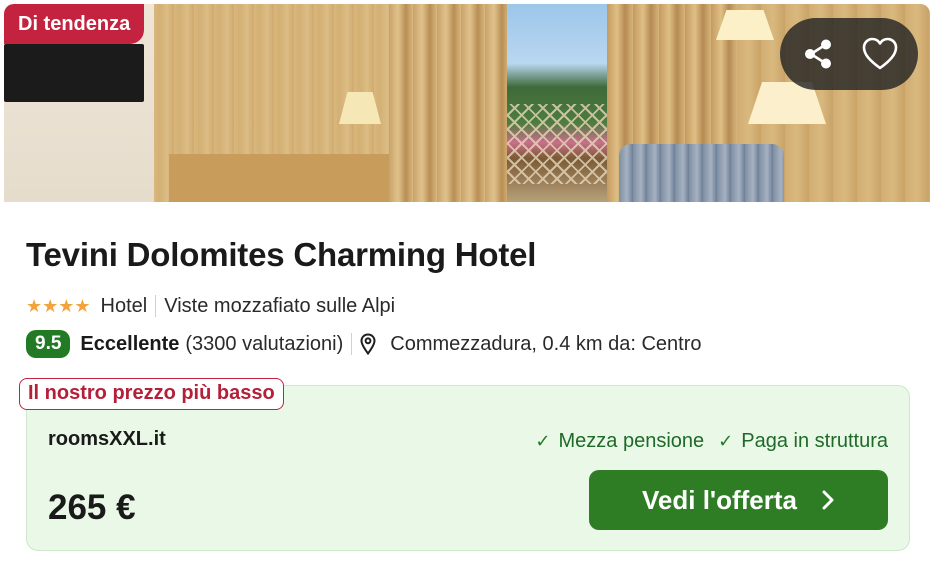 This screenshot has height=562, width=934. Describe the element at coordinates (130, 343) in the screenshot. I see `rating-label: Eccellente` at that location.